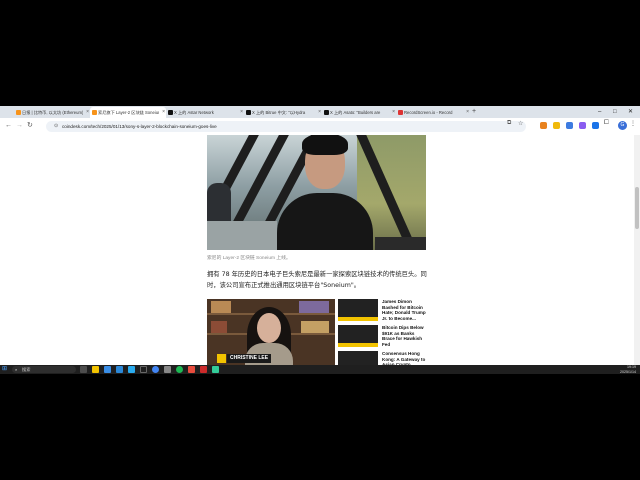 The image size is (640, 480). Describe the element at coordinates (155, 369) in the screenshot. I see `chrome-icon` at that location.